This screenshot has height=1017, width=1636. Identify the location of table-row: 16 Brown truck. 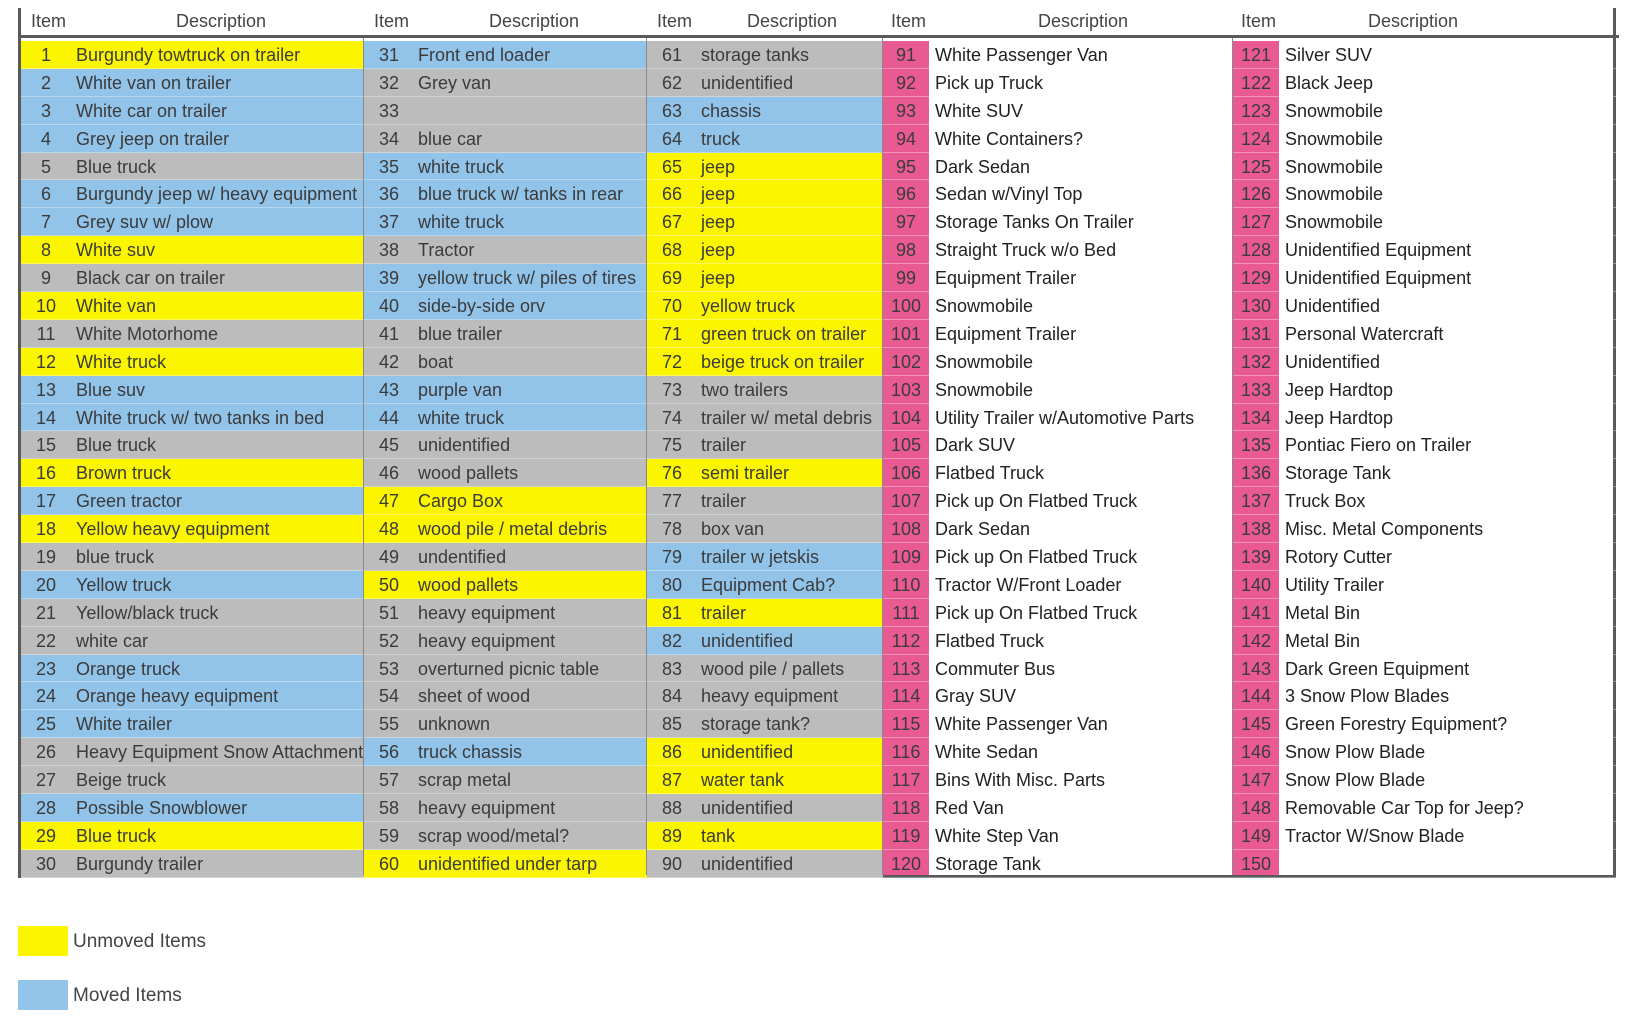
(192, 473).